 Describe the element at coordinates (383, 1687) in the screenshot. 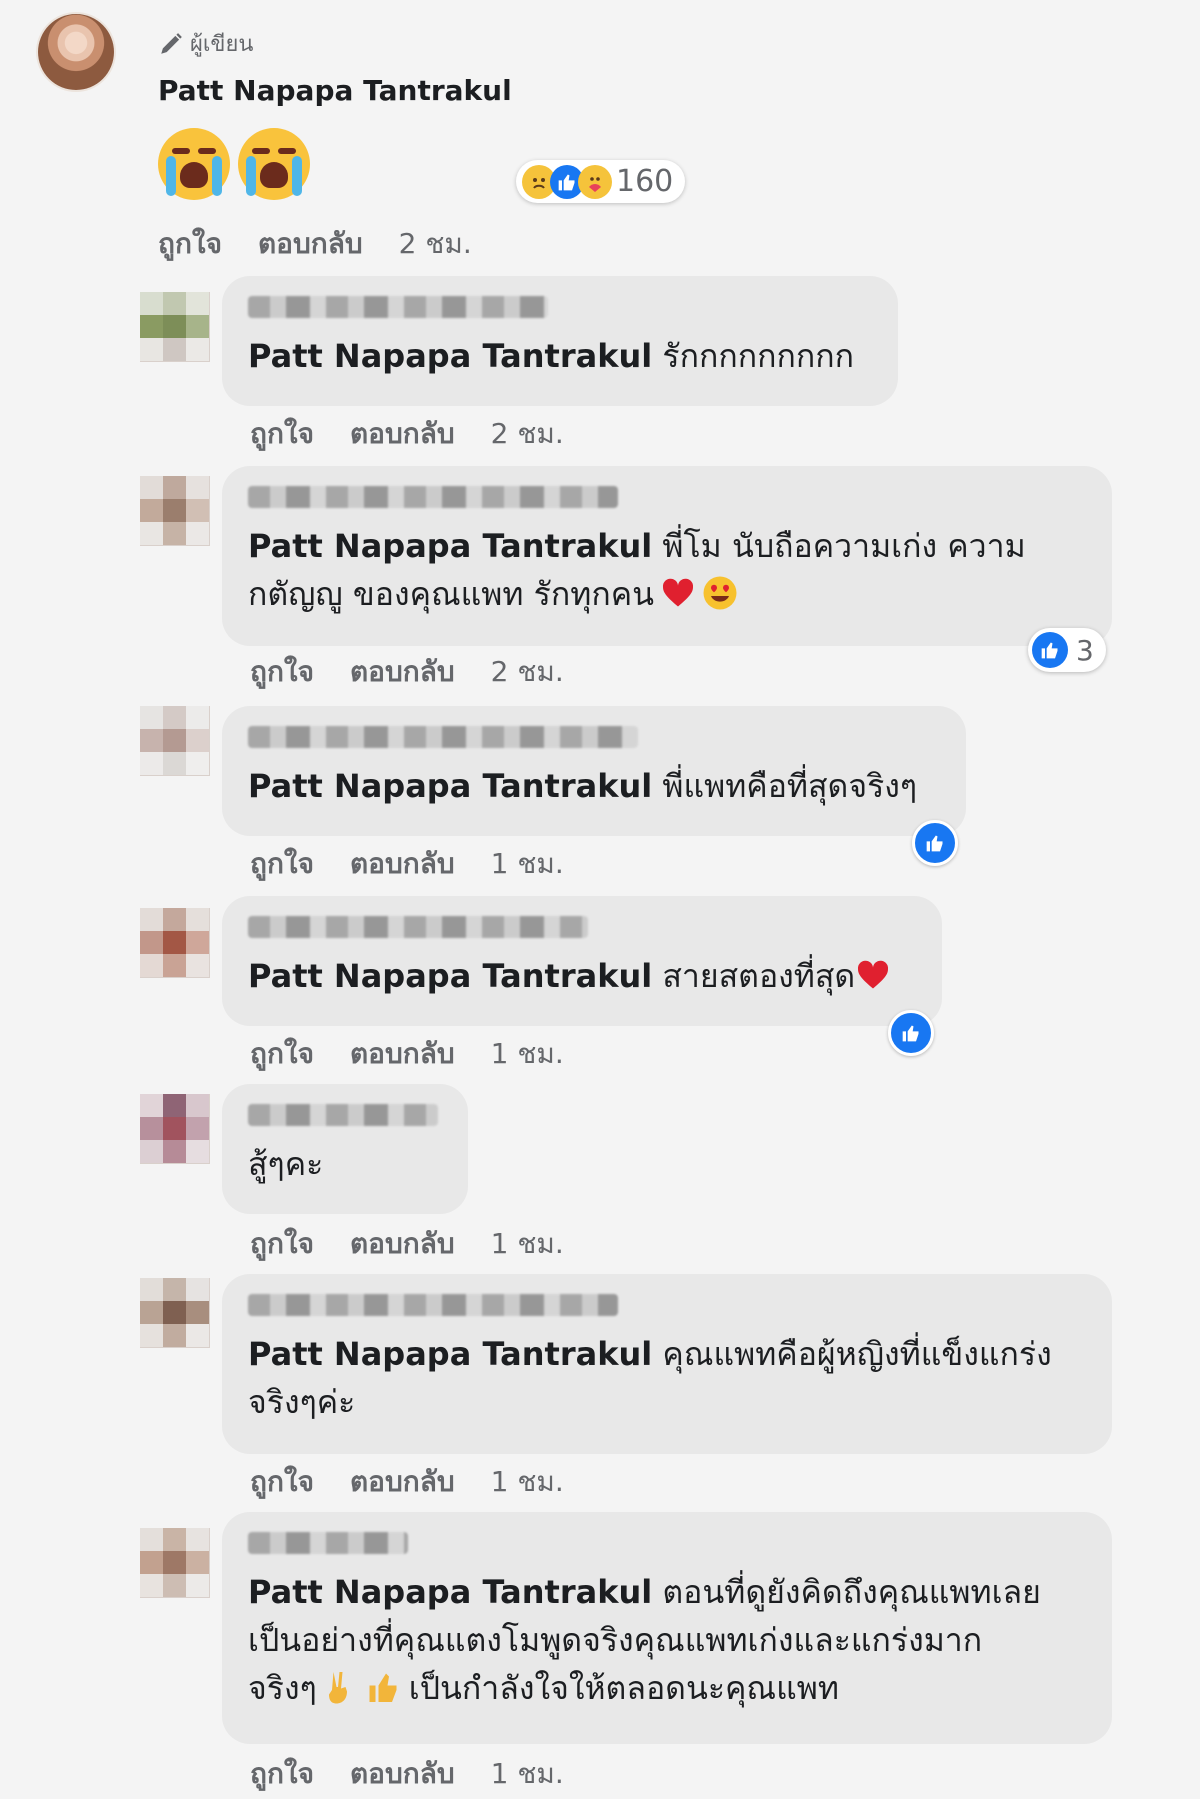

I see `thumbs-up-emoji-icon` at that location.